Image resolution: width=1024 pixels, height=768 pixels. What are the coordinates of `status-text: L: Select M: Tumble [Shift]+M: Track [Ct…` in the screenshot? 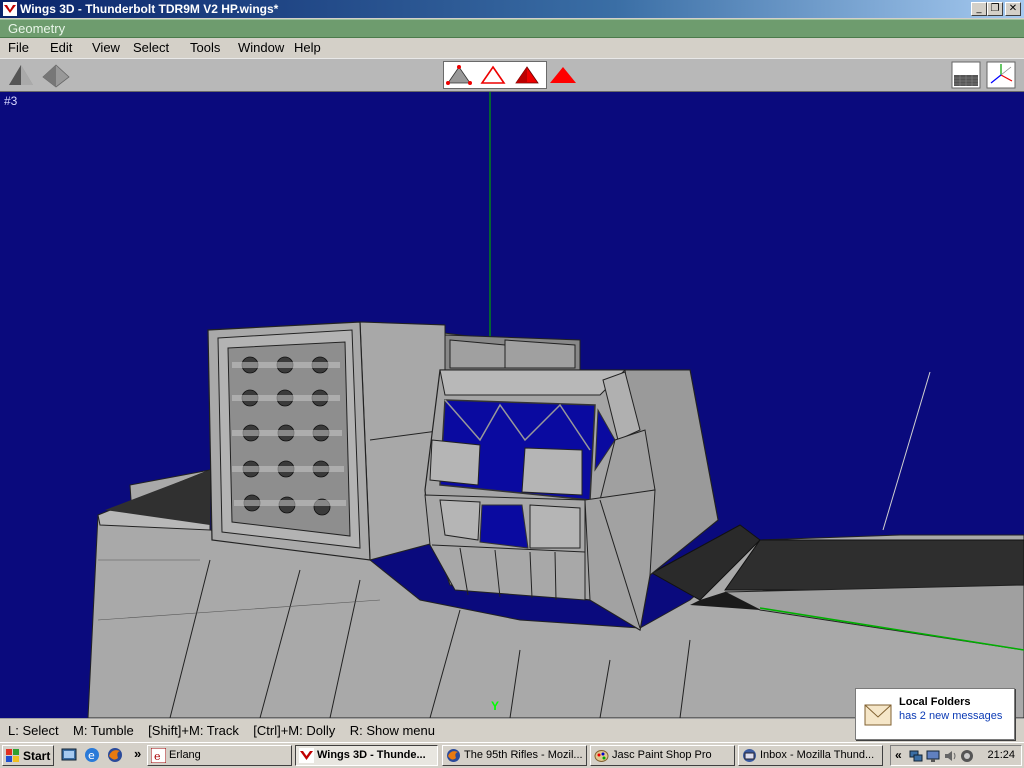 It's located at (221, 730).